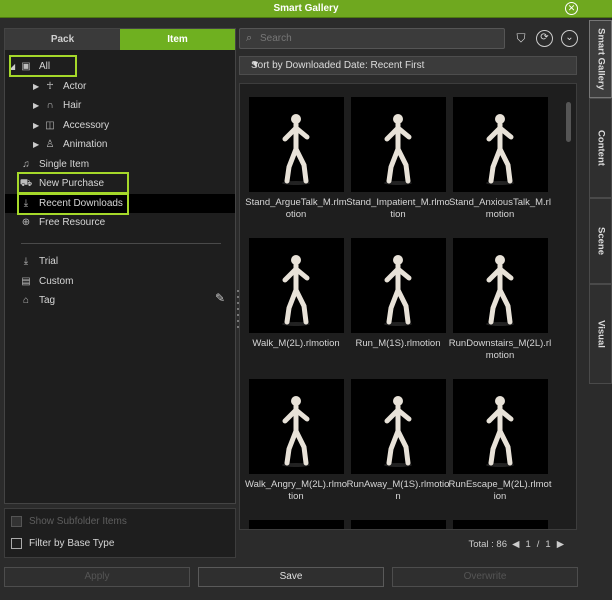  Describe the element at coordinates (398, 490) in the screenshot. I see `item-caption: RunAway_M(1S).rlmotion` at that location.